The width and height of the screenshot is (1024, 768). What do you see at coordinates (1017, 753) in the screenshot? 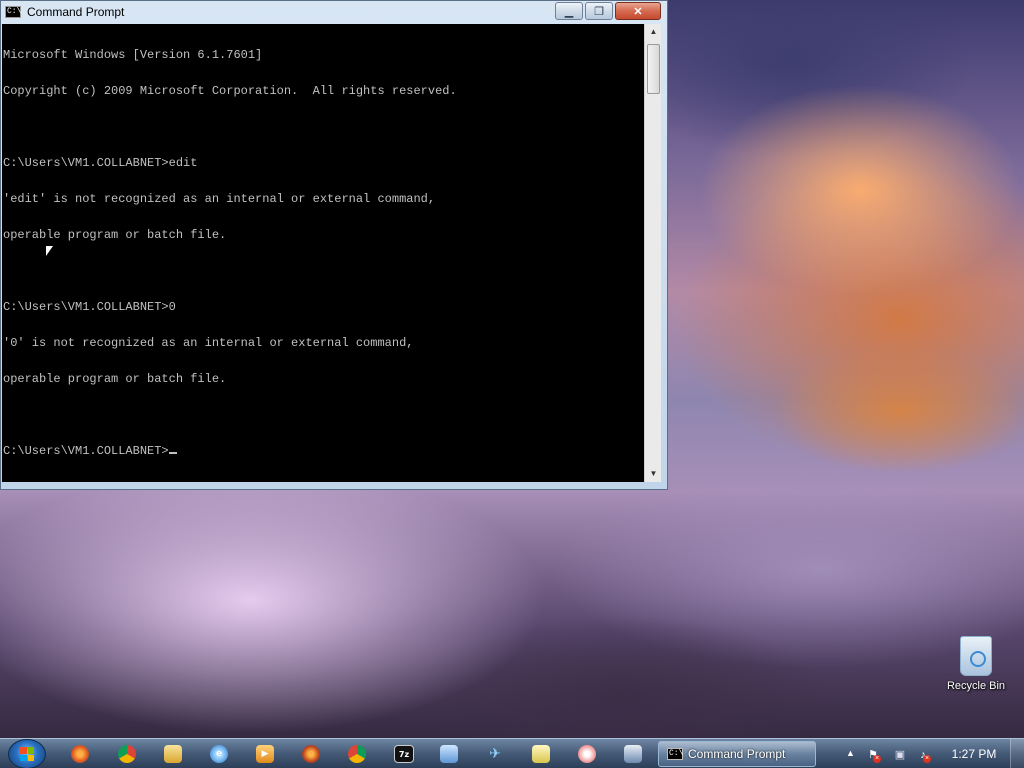
I see `show-desktop-button` at bounding box center [1017, 753].